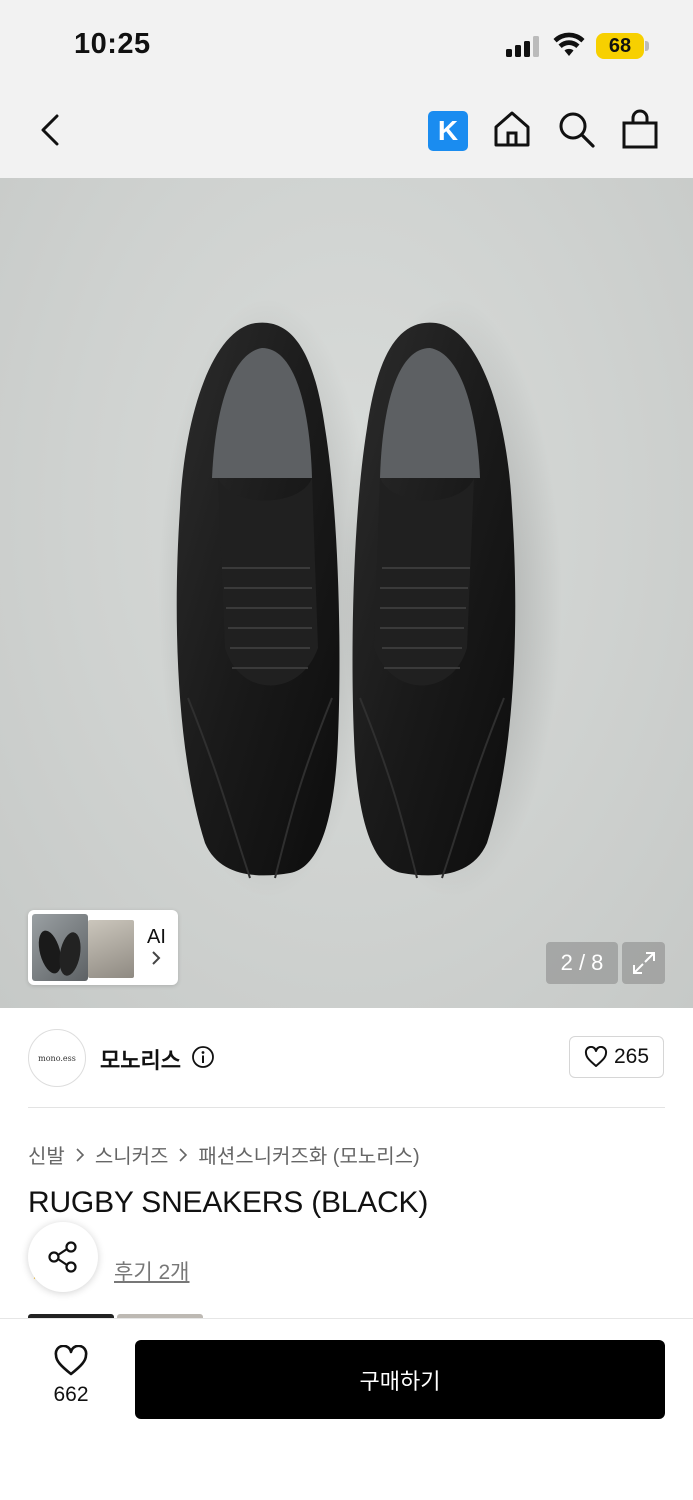 The width and height of the screenshot is (693, 1500). Describe the element at coordinates (569, 44) in the screenshot. I see `wifi-icon` at that location.